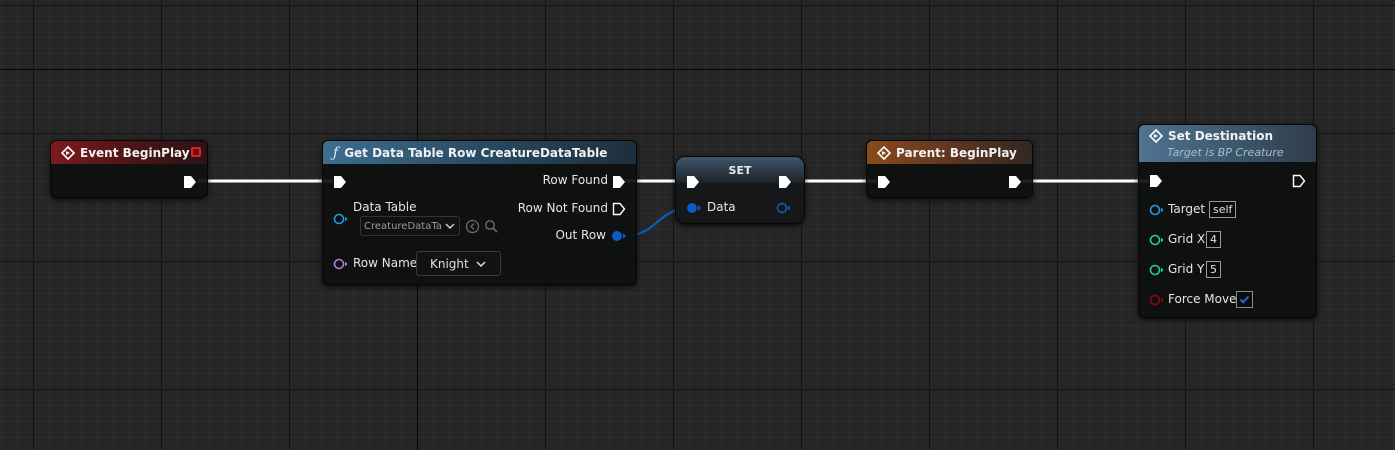  I want to click on grid-x-input: 4, so click(1213, 239).